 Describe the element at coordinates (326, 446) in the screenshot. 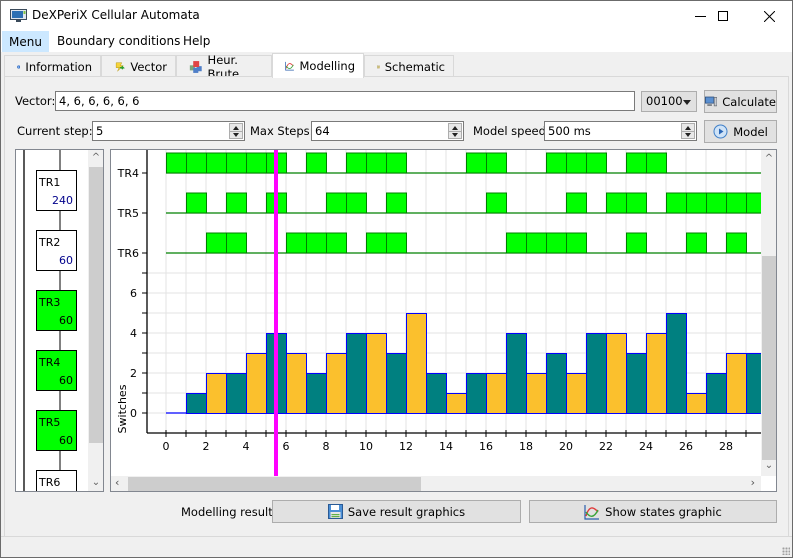

I see `x-tick-label: 8` at that location.